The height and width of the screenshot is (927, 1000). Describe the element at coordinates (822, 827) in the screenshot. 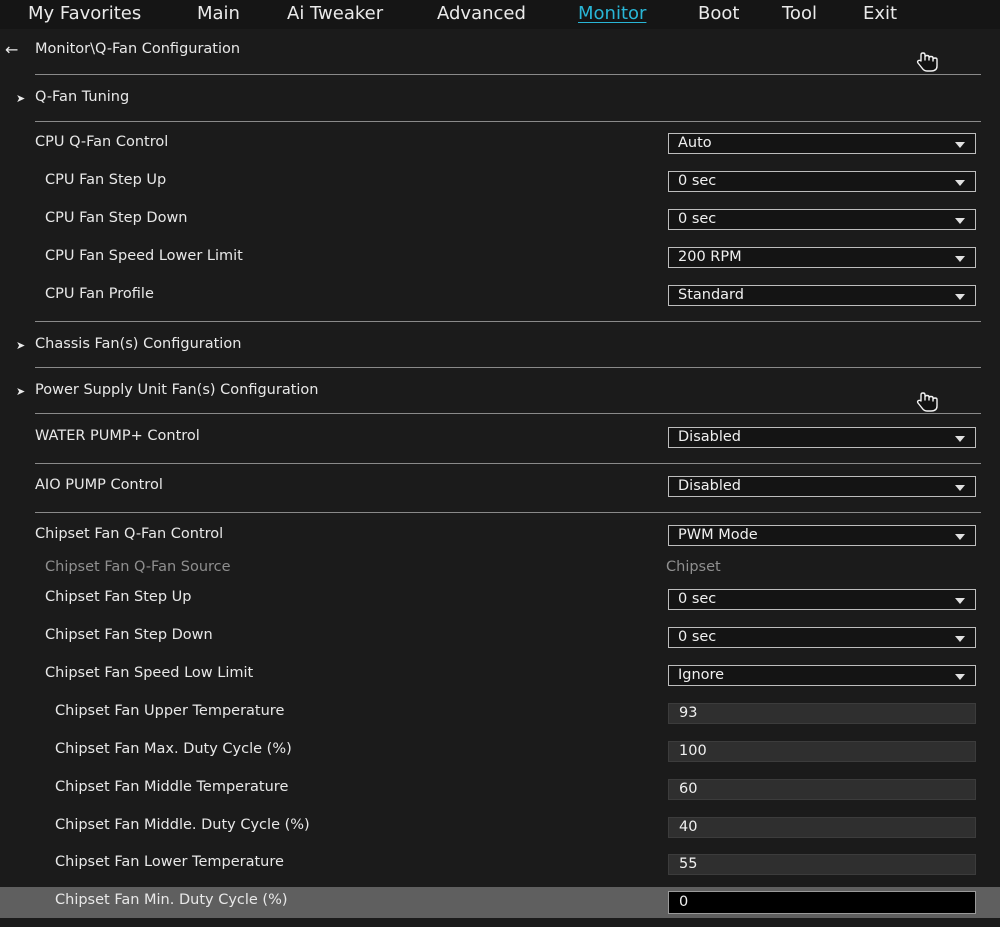

I see `chipset-middle-duty-input: 40` at that location.